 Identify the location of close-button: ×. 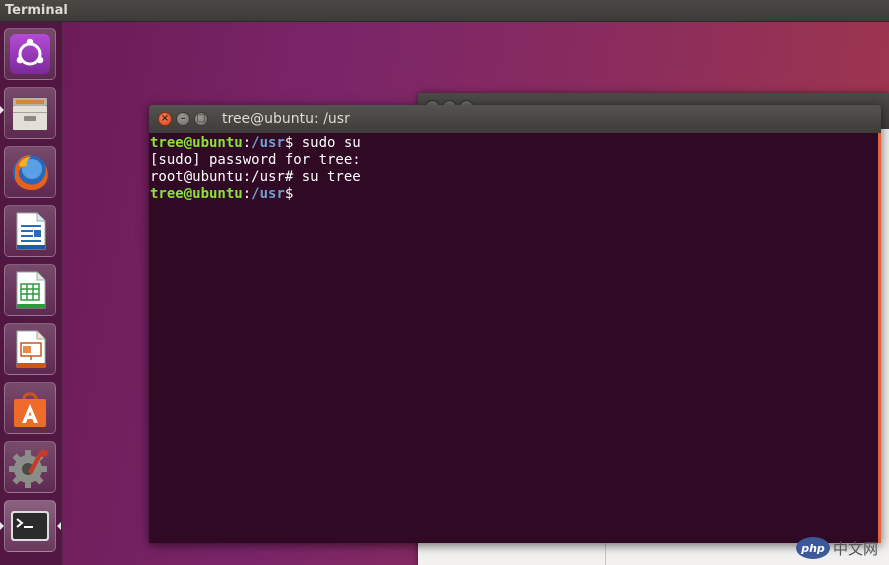
(165, 119).